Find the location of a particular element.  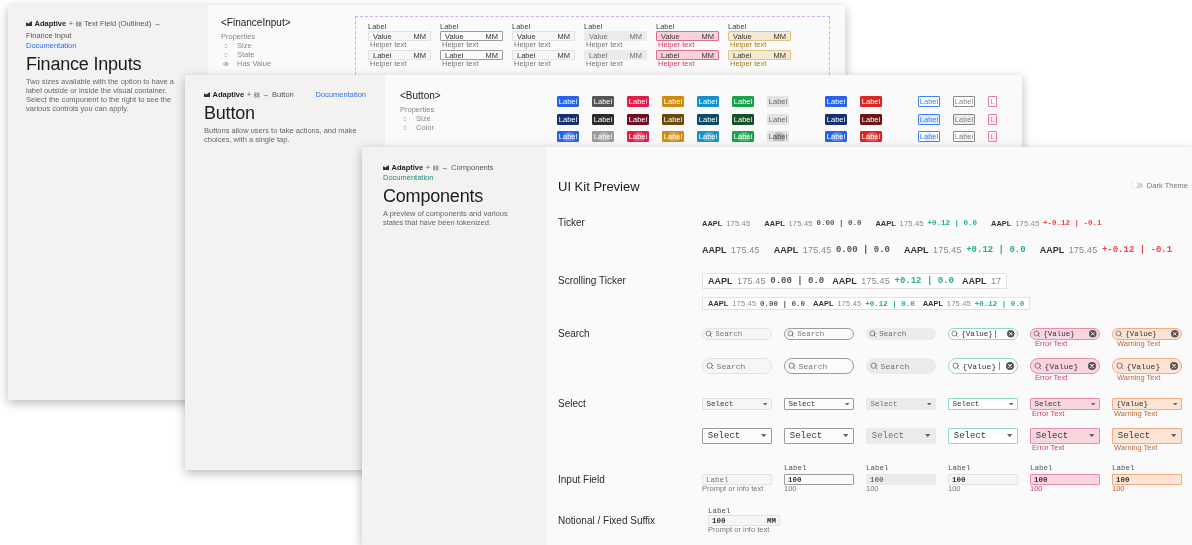

search-field: Search is located at coordinates (819, 366).